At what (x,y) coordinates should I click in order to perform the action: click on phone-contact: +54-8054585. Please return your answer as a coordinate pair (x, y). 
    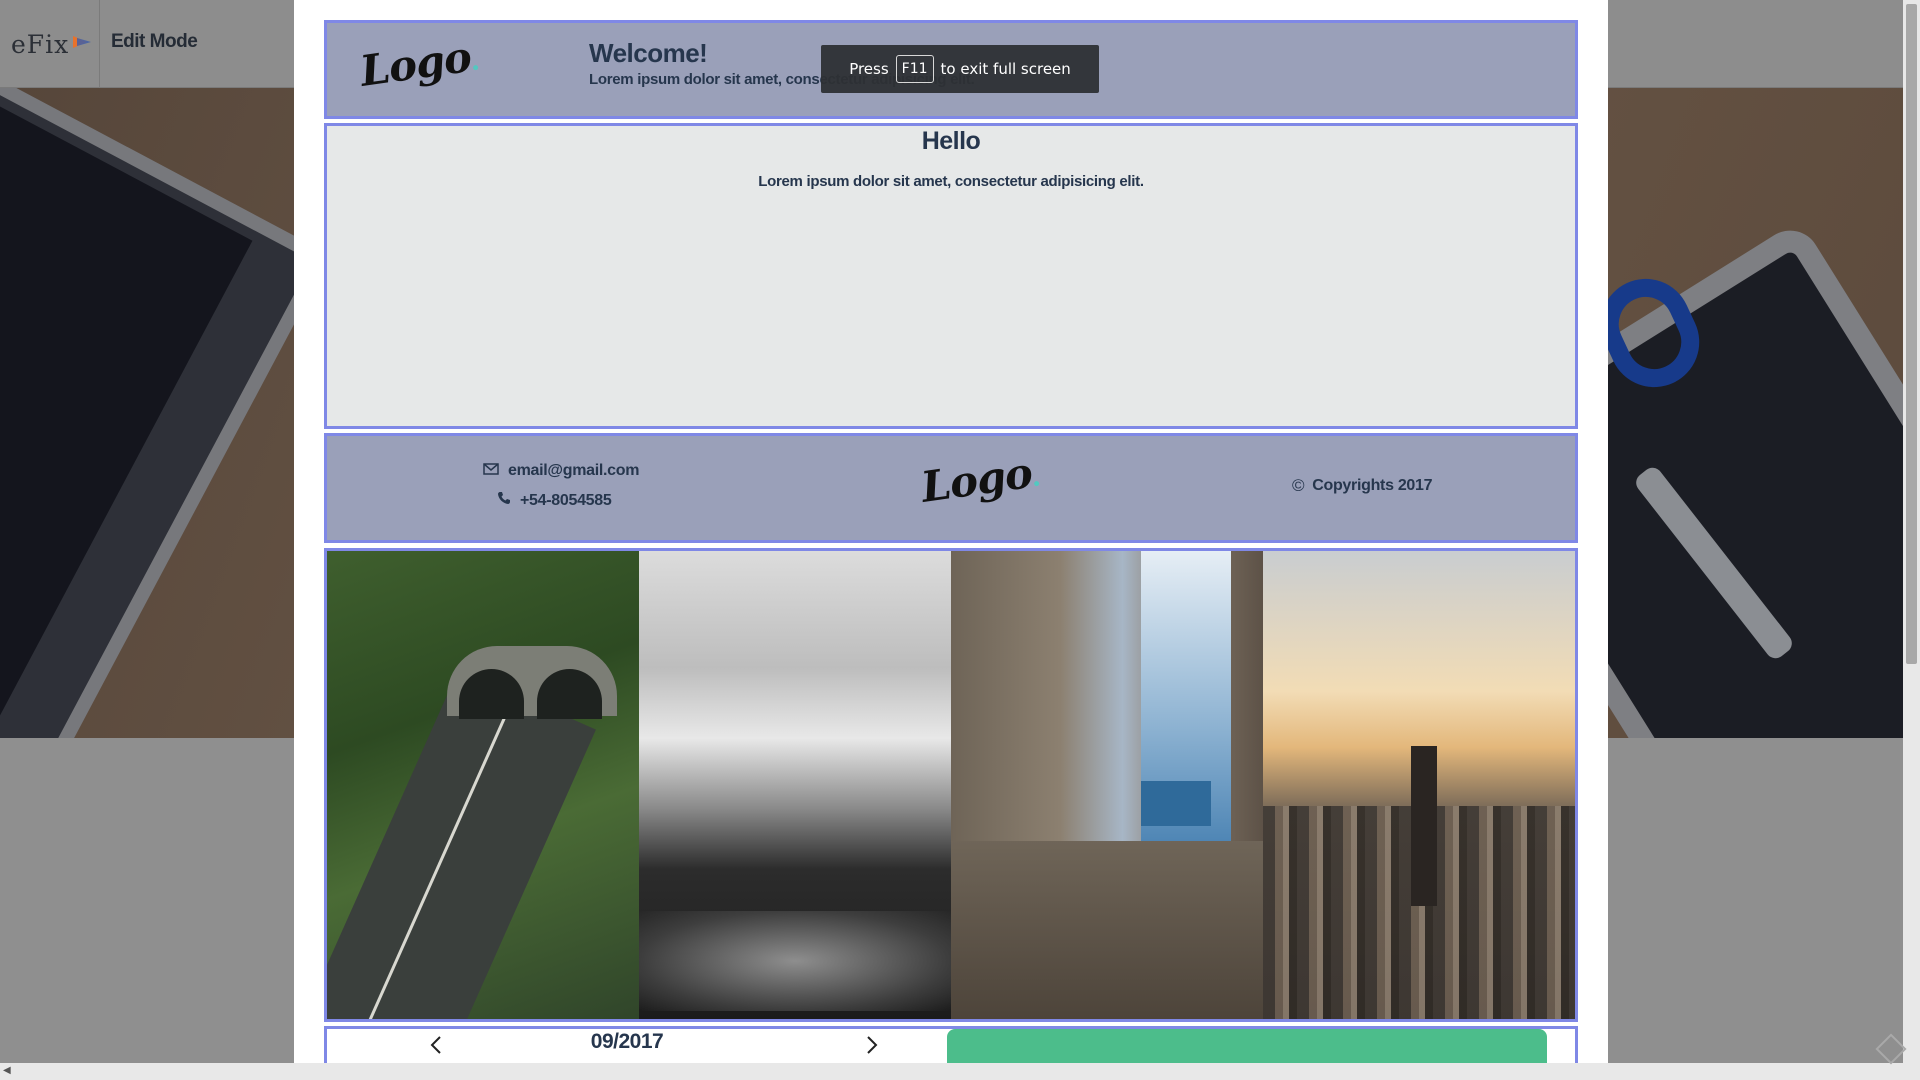
    Looking at the image, I should click on (554, 500).